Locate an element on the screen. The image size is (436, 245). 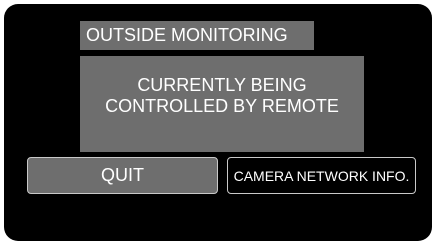
quit-button: QUIT is located at coordinates (122, 175).